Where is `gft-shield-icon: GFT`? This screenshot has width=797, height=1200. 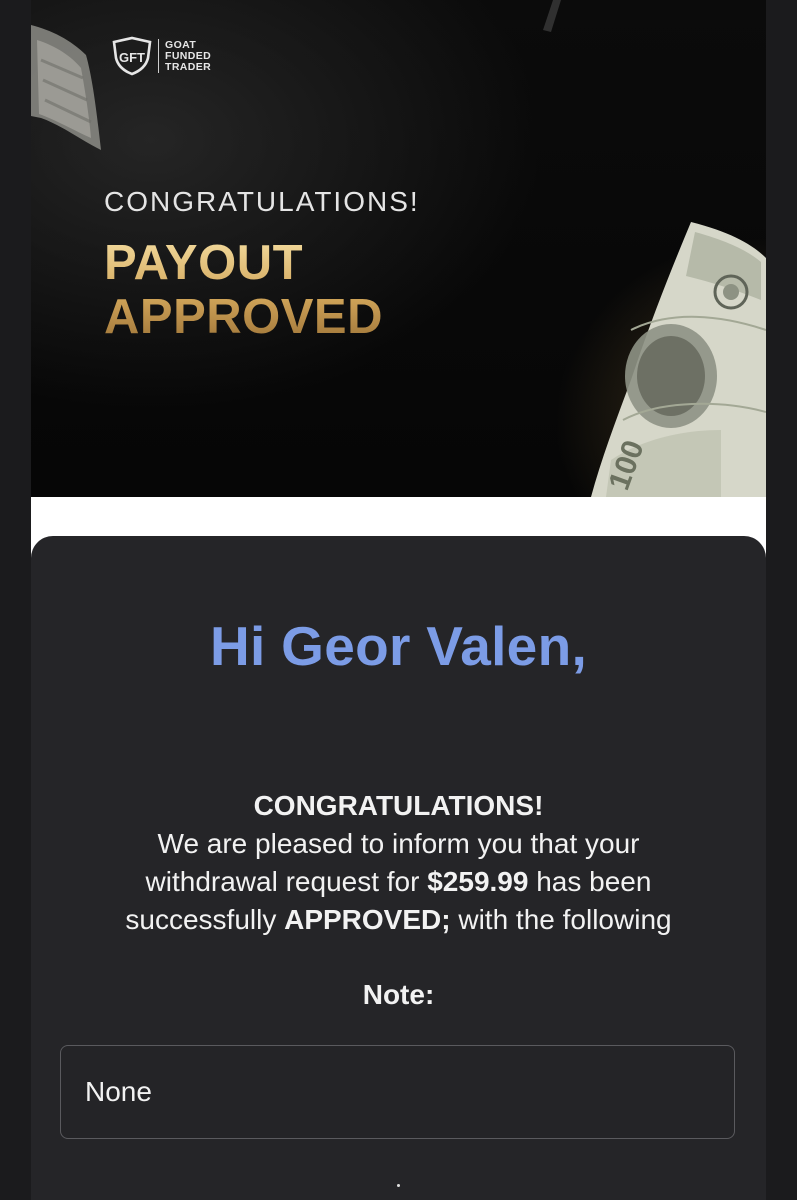 gft-shield-icon: GFT is located at coordinates (132, 56).